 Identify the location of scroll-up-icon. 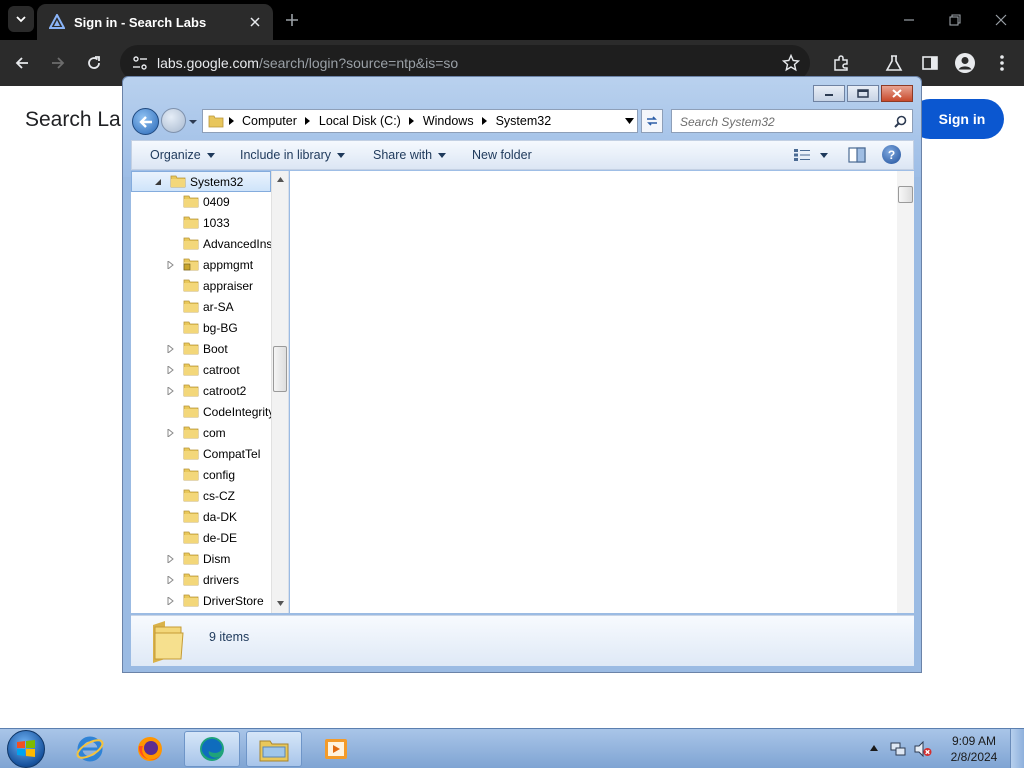
(280, 179).